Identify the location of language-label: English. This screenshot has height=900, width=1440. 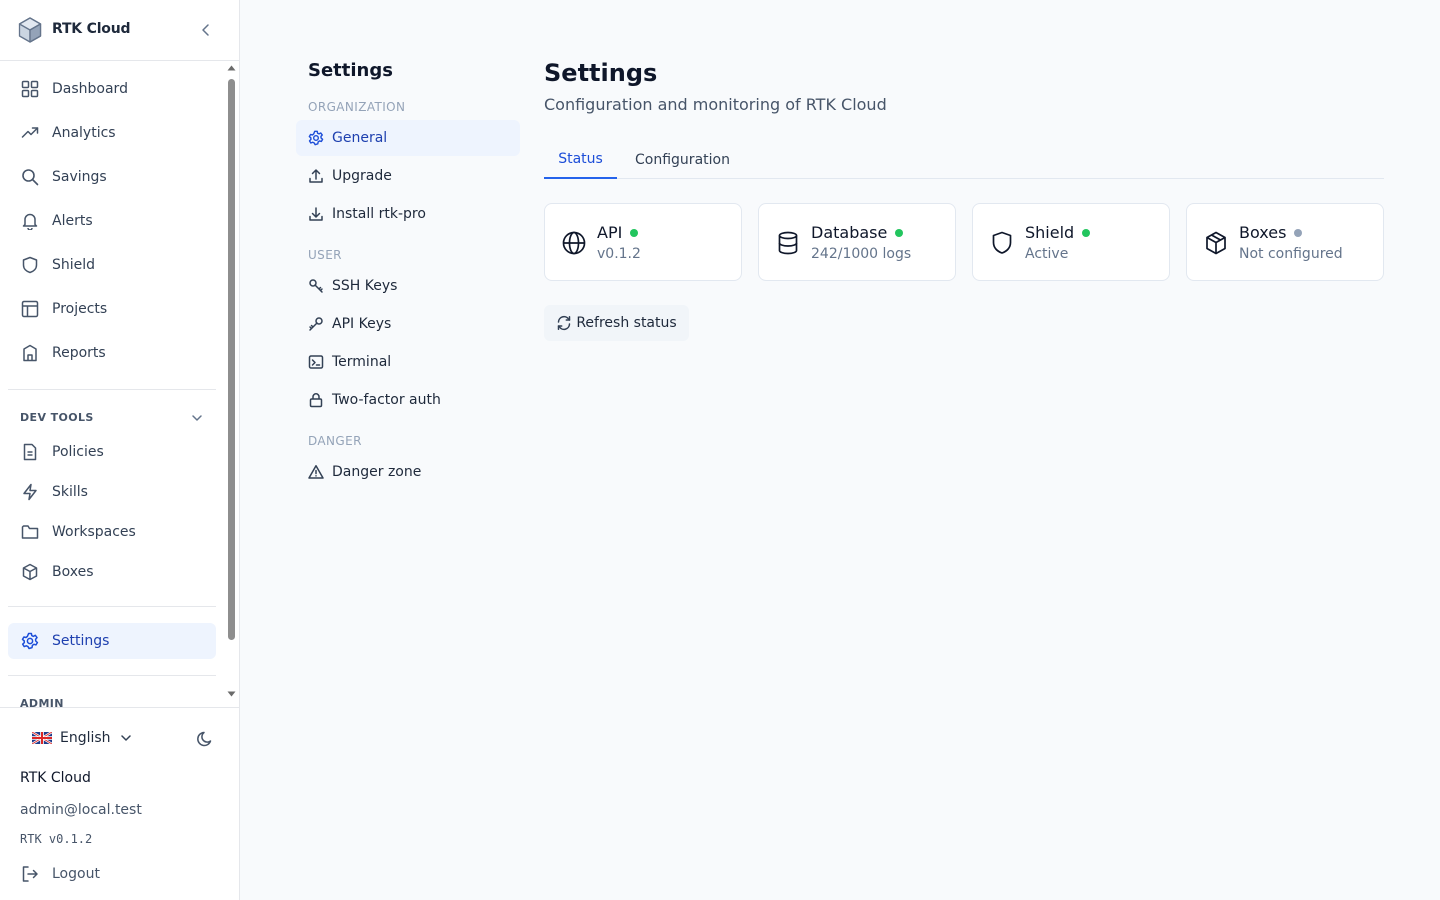
(85, 738).